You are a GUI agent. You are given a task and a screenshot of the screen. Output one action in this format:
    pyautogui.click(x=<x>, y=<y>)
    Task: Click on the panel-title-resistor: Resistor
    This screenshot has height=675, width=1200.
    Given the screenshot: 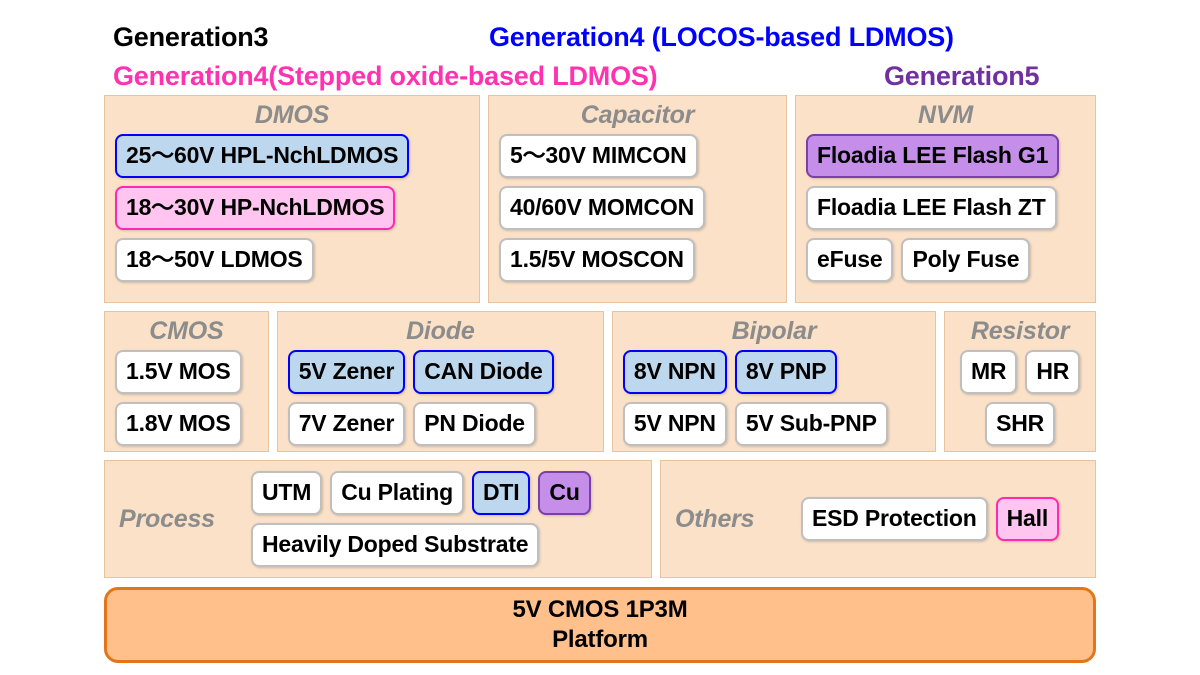 What is the action you would take?
    pyautogui.click(x=1020, y=331)
    